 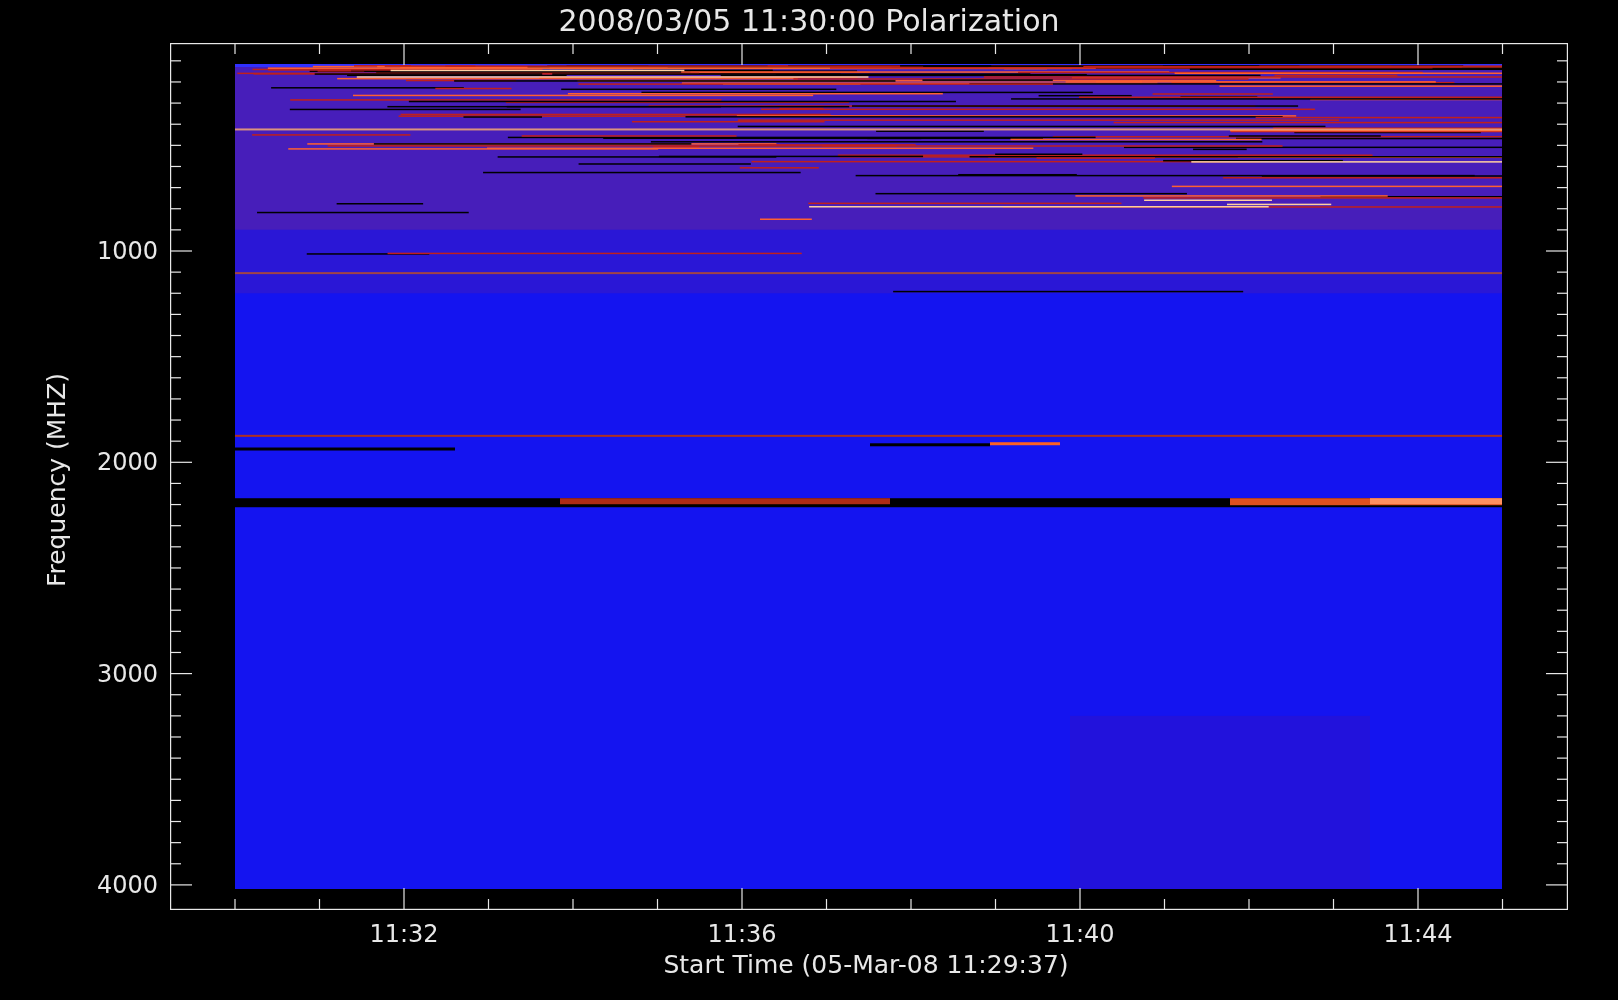 I want to click on x-tick-label: 11:40, so click(x=1080, y=934).